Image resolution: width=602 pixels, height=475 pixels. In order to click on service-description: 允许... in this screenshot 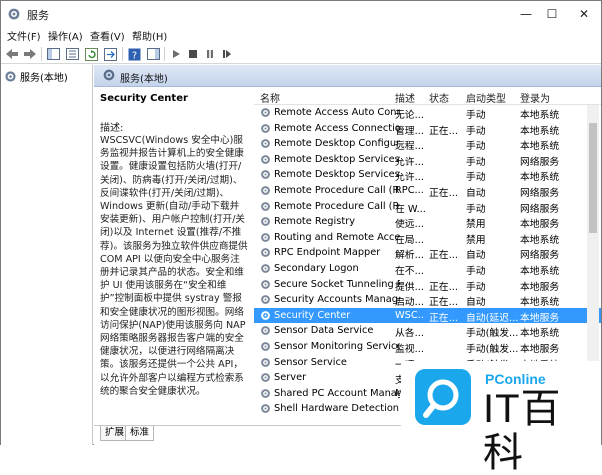, I will do `click(409, 178)`.